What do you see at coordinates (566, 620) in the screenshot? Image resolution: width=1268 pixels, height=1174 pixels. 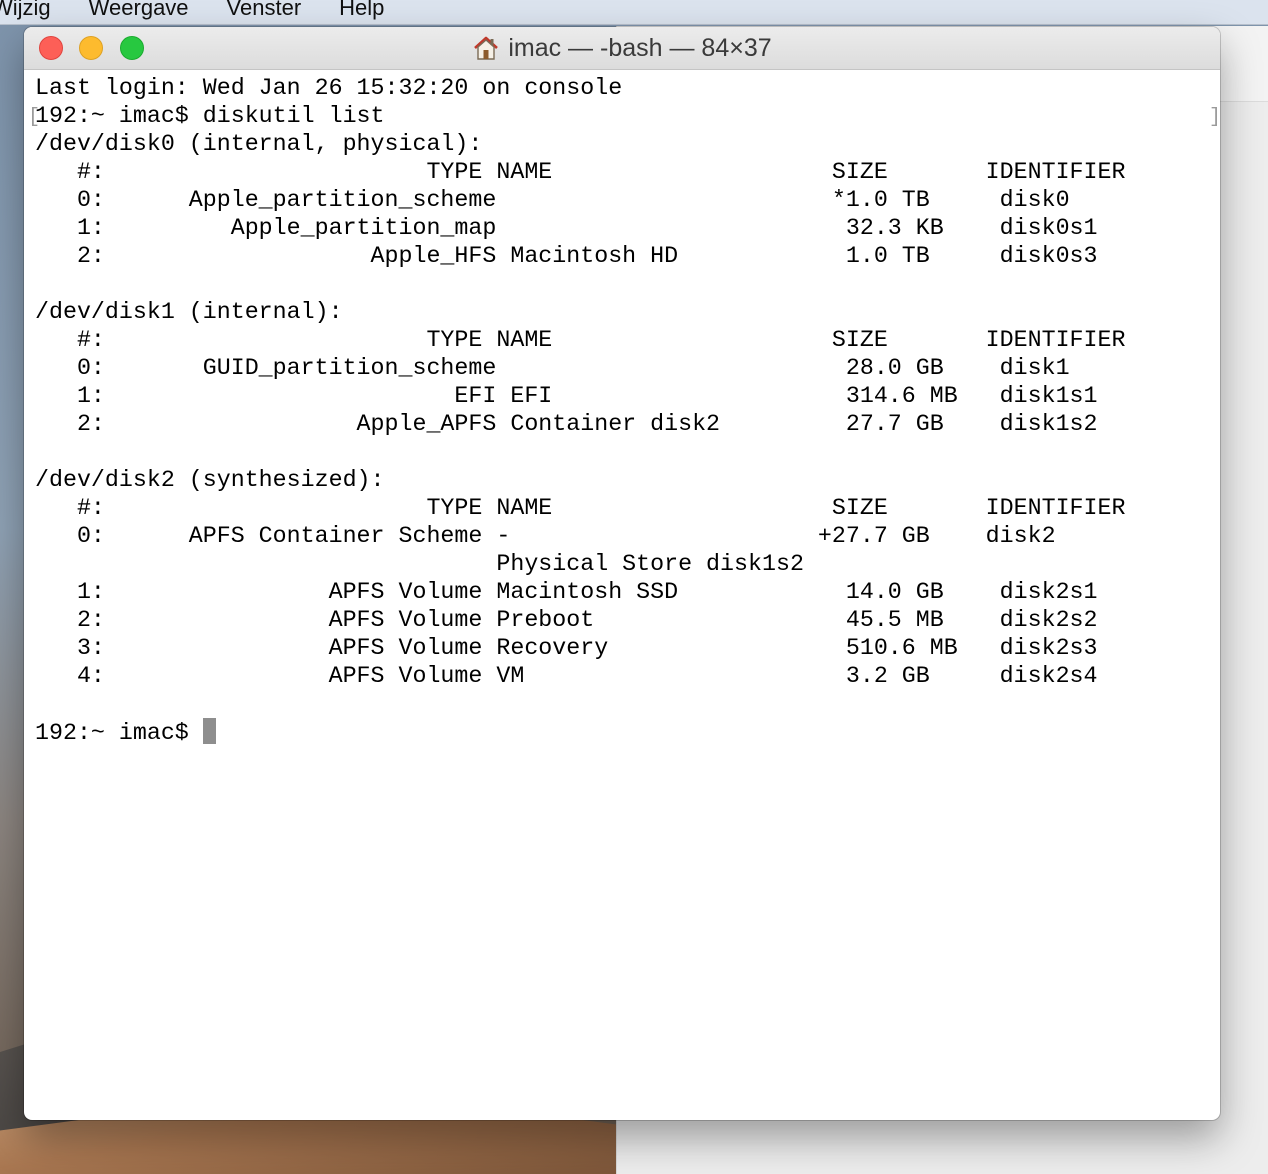 I see `terminal-line: 2: APFS Volume Preboot 45.5 MB disk2s2` at bounding box center [566, 620].